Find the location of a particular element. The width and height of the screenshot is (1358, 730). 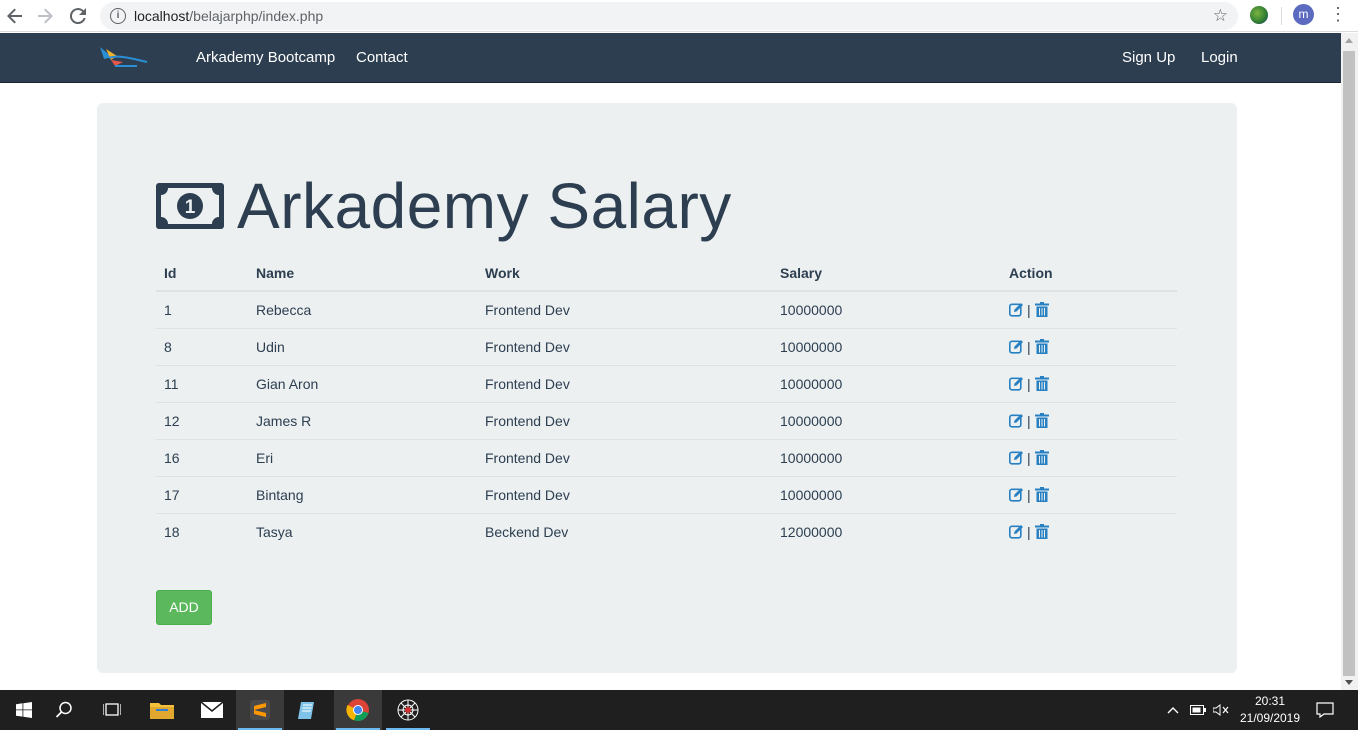

table-row: 12 James R Frontend Dev 10000000 | is located at coordinates (666, 420).